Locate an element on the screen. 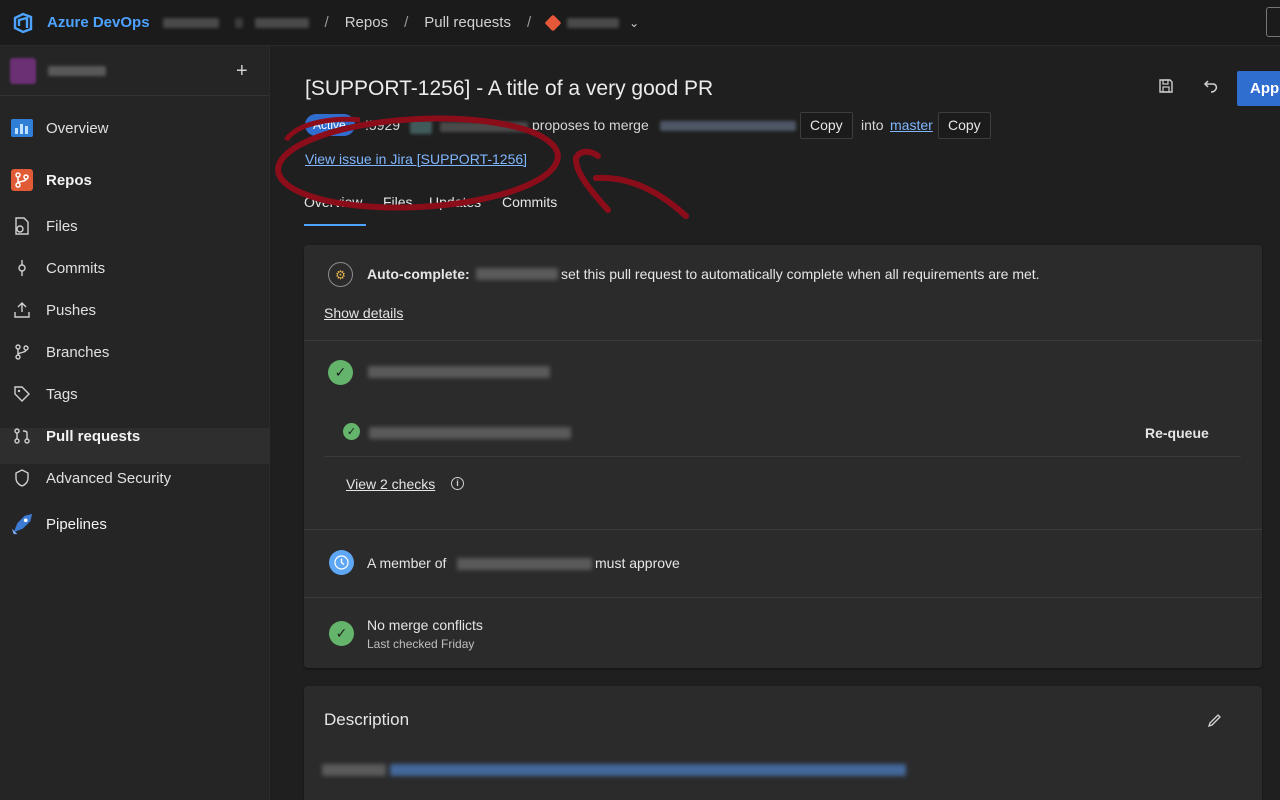  sidebar-item-label: Pull requests is located at coordinates (93, 436).